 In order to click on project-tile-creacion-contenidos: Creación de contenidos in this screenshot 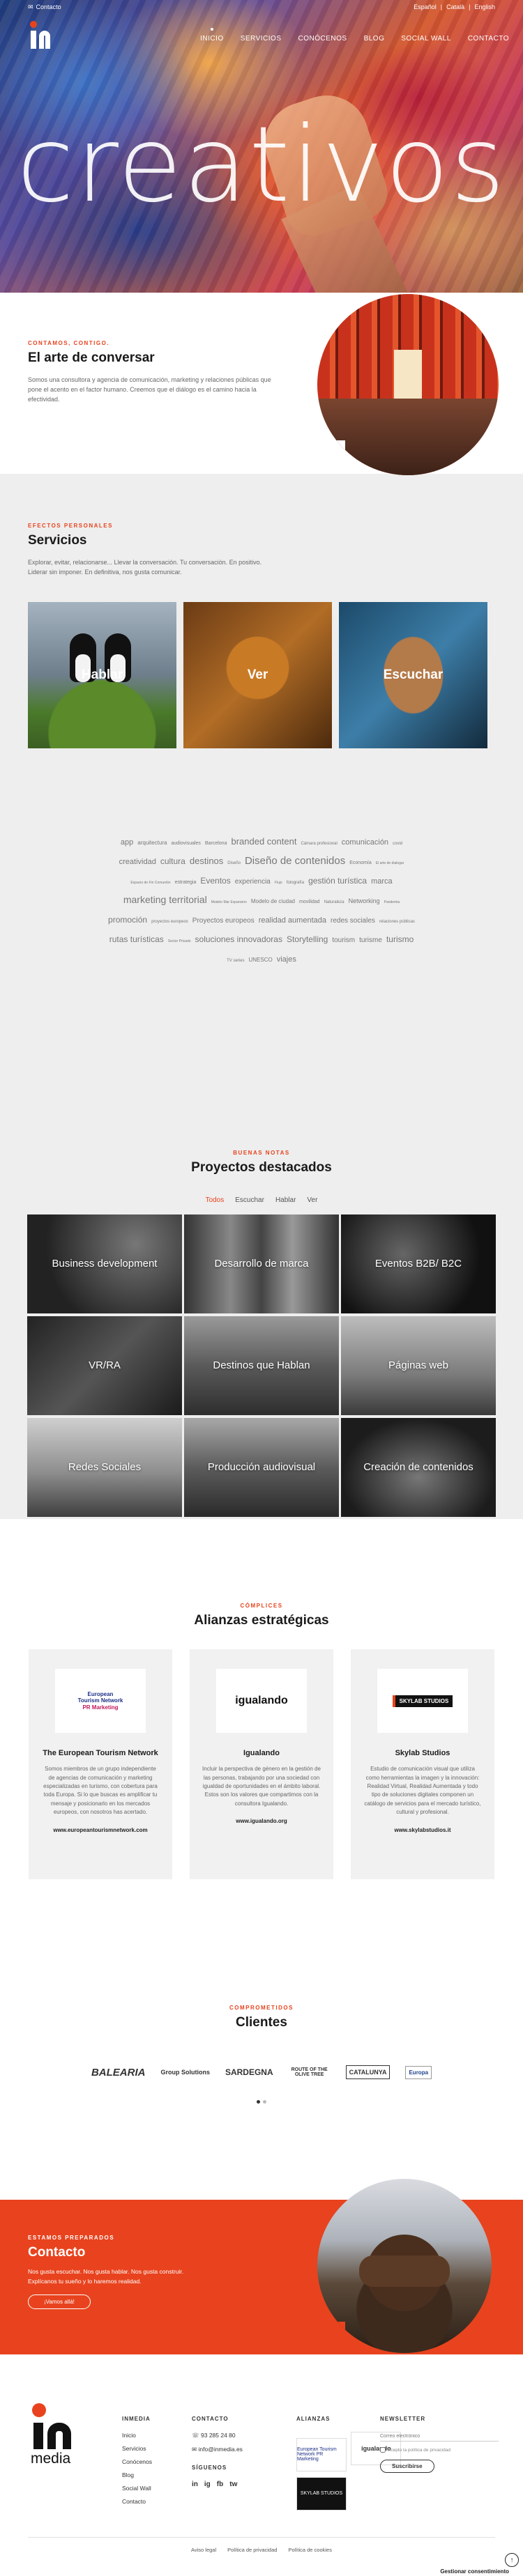, I will do `click(418, 1467)`.